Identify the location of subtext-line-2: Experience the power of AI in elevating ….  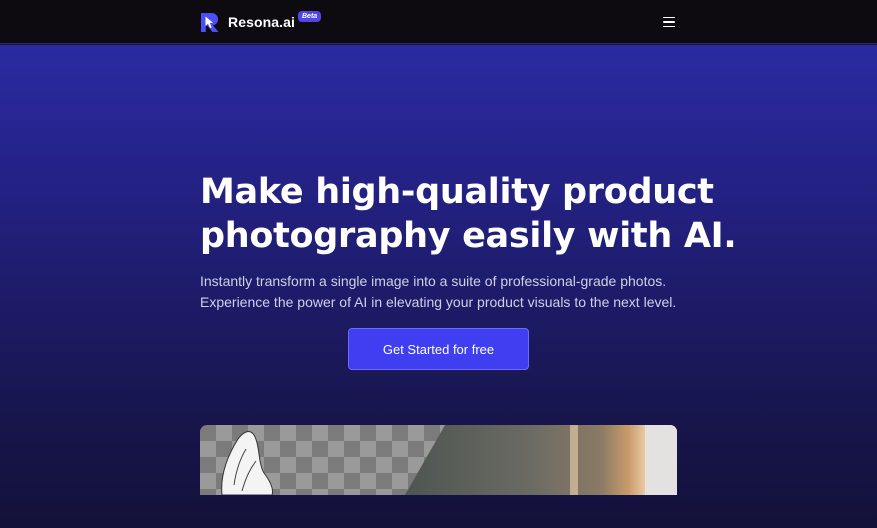
(438, 302).